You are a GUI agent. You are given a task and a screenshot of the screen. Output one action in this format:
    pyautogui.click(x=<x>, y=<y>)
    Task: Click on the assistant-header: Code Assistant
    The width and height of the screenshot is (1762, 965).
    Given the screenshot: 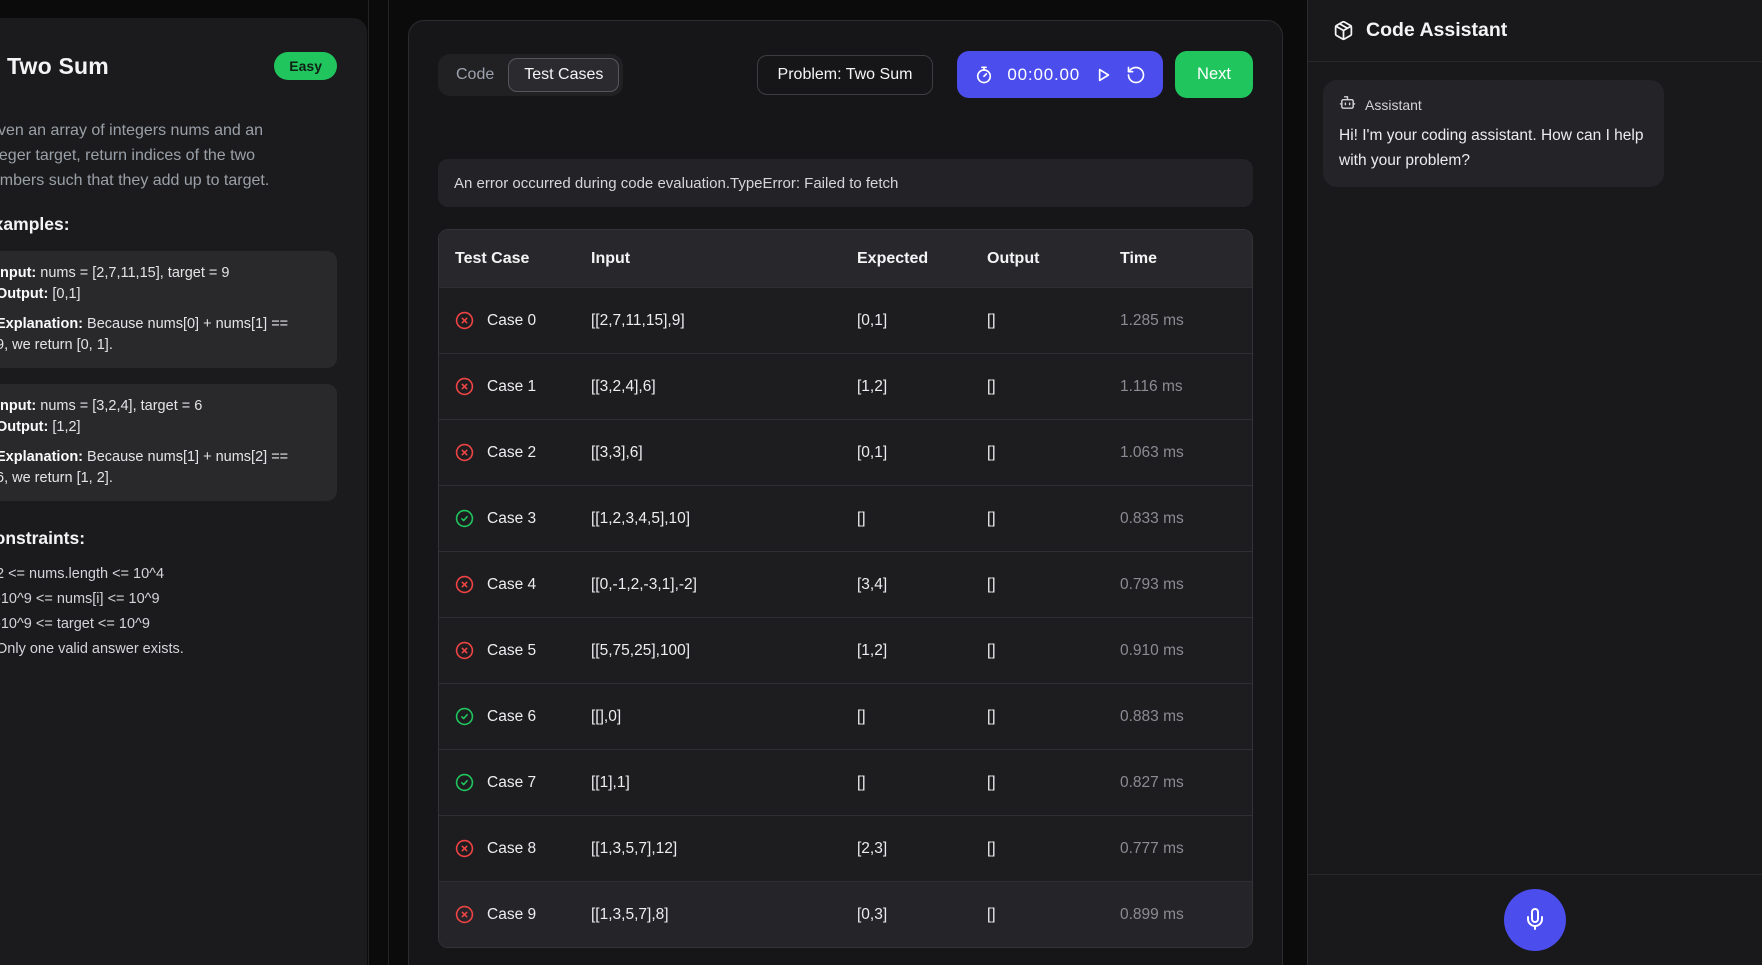 What is the action you would take?
    pyautogui.click(x=1535, y=31)
    